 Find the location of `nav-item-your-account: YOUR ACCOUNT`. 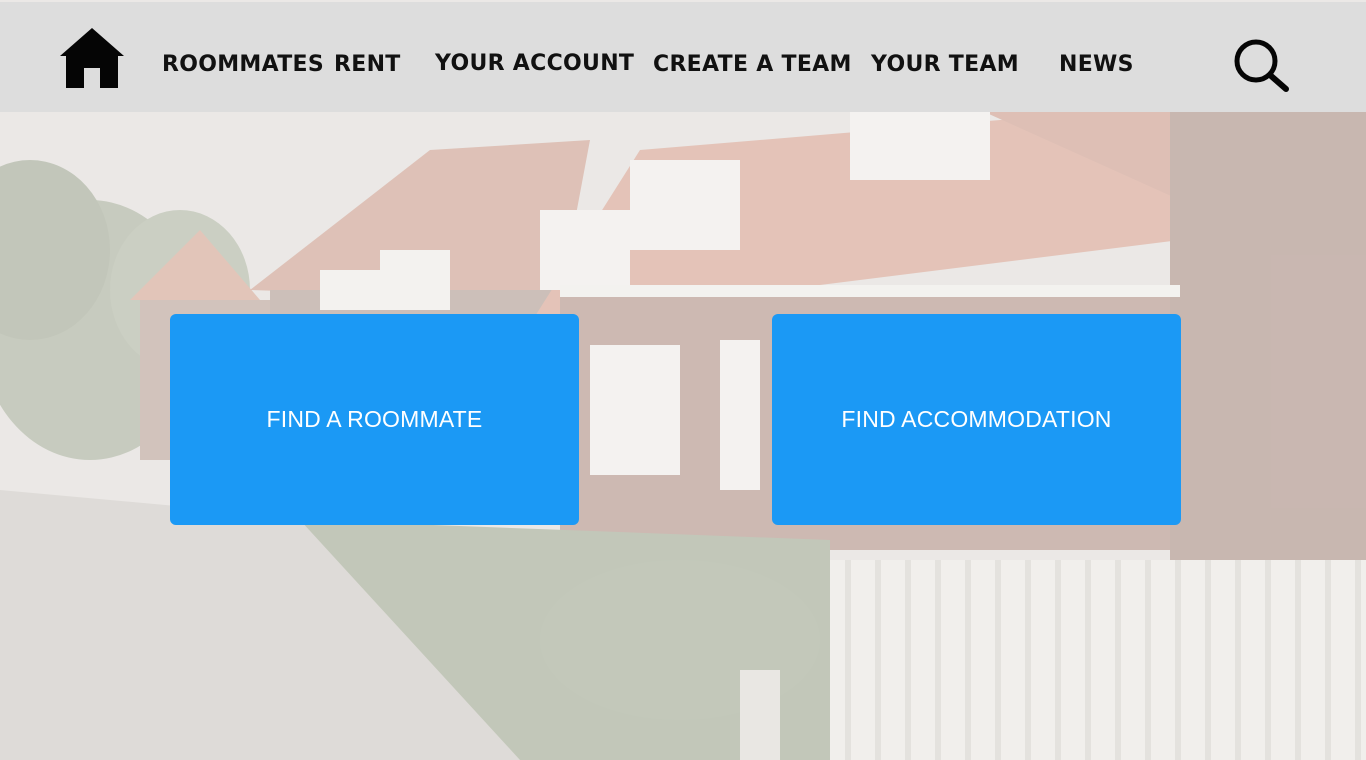

nav-item-your-account: YOUR ACCOUNT is located at coordinates (534, 64).